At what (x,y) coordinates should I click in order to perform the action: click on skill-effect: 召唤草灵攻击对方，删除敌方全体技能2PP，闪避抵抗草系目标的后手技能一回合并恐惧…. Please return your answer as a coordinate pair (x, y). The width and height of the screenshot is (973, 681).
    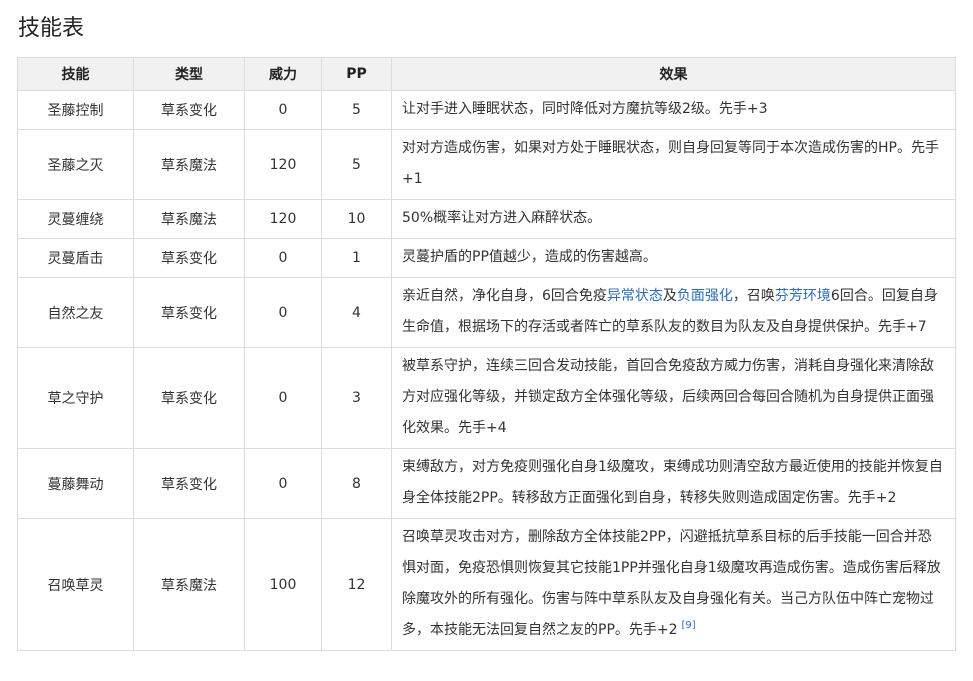
    Looking at the image, I should click on (673, 584).